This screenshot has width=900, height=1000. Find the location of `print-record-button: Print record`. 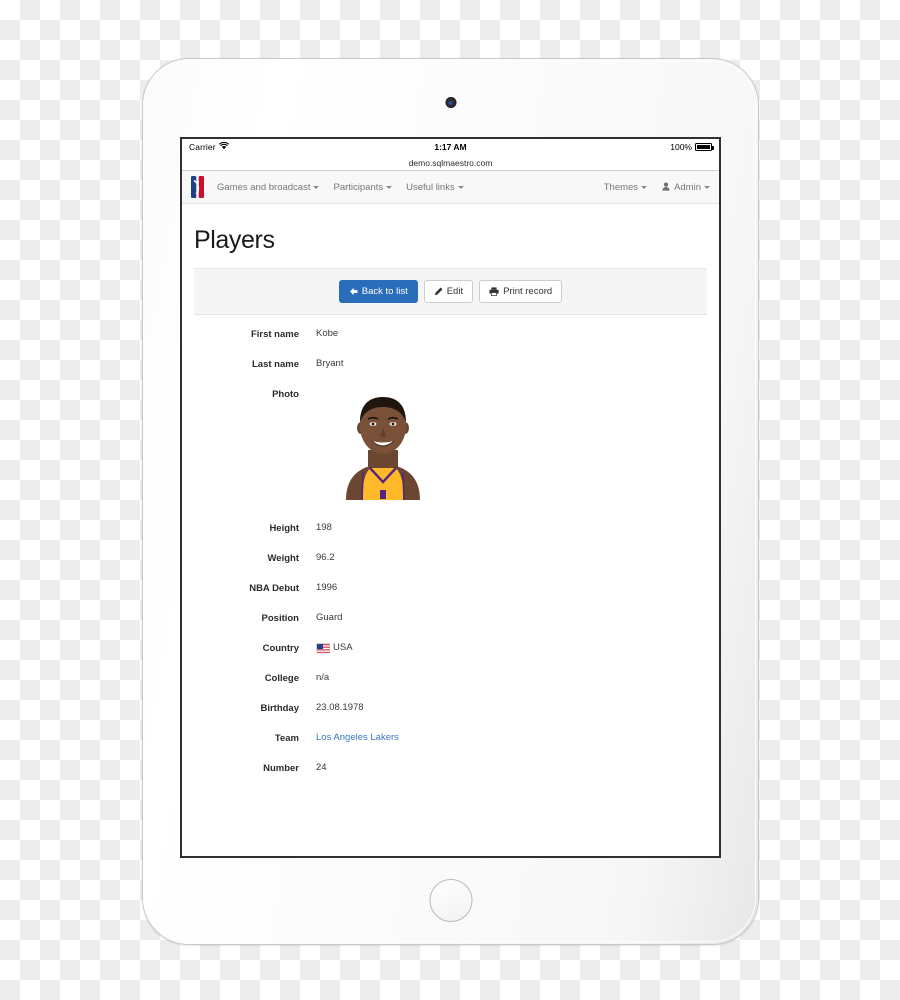

print-record-button: Print record is located at coordinates (521, 291).